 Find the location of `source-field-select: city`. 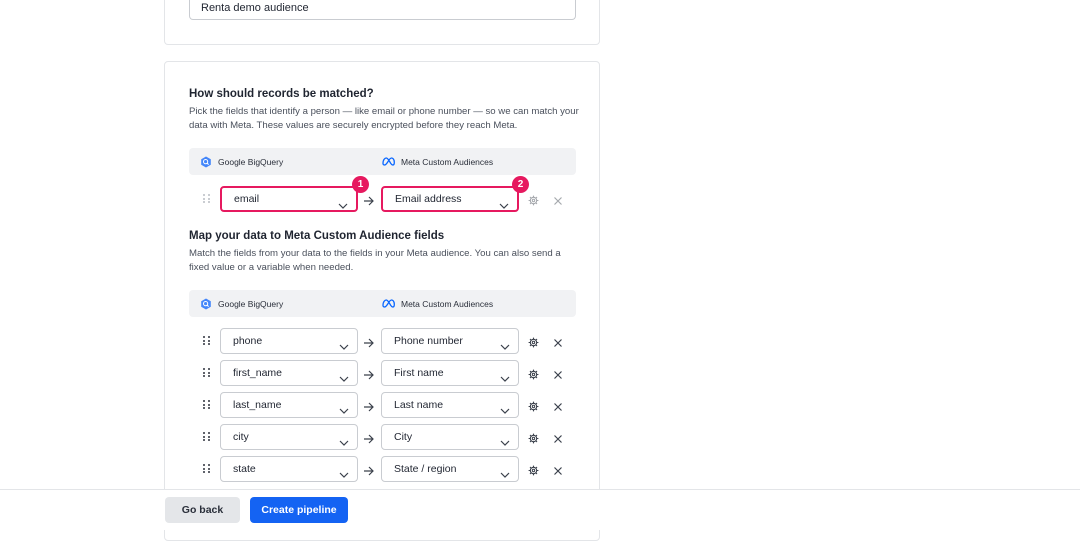

source-field-select: city is located at coordinates (289, 437).